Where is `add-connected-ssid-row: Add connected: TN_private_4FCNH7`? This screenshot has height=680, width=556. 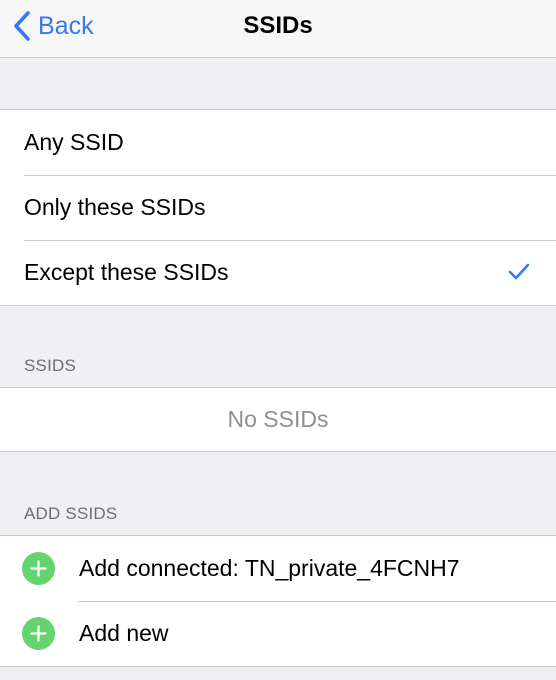 add-connected-ssid-row: Add connected: TN_private_4FCNH7 is located at coordinates (278, 568).